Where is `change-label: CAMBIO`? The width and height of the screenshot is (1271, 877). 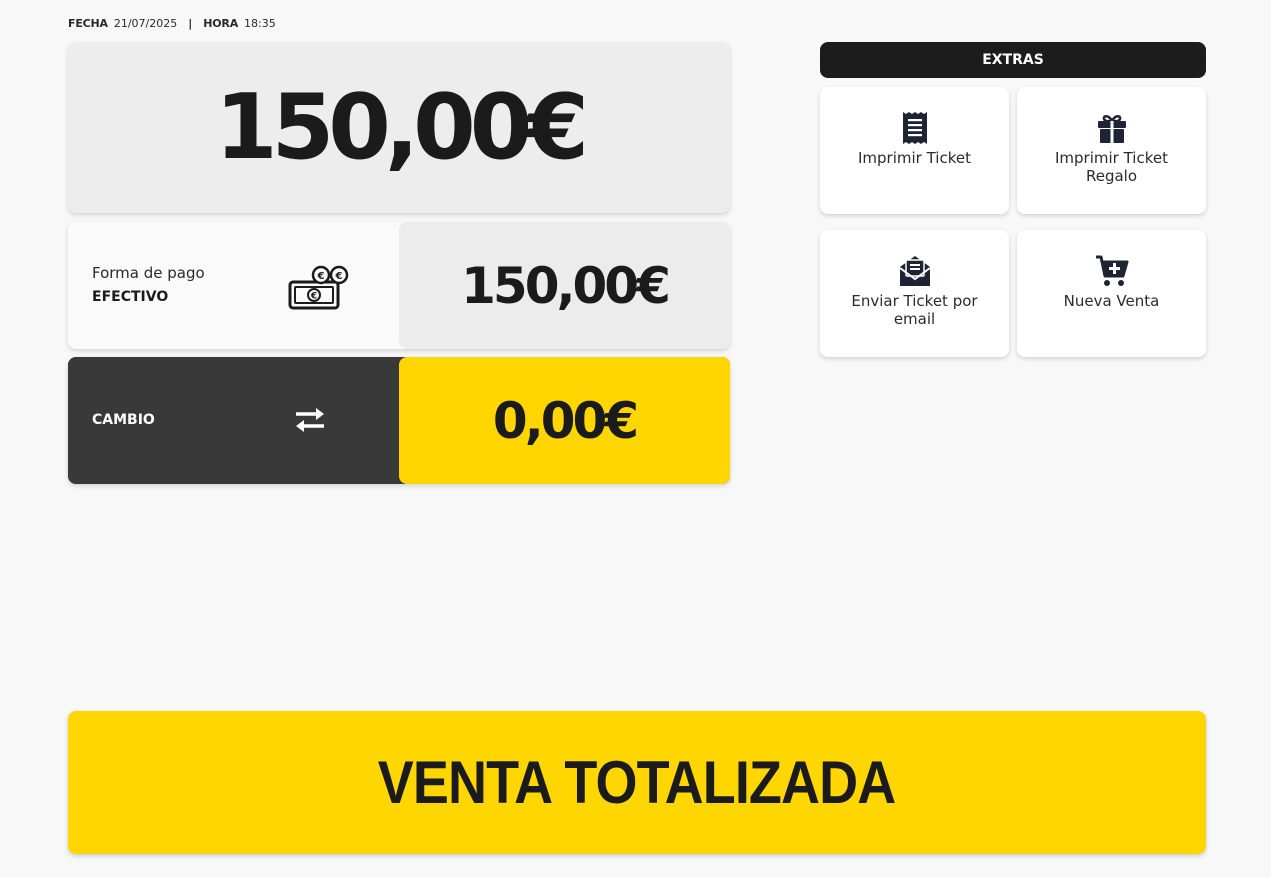 change-label: CAMBIO is located at coordinates (123, 420).